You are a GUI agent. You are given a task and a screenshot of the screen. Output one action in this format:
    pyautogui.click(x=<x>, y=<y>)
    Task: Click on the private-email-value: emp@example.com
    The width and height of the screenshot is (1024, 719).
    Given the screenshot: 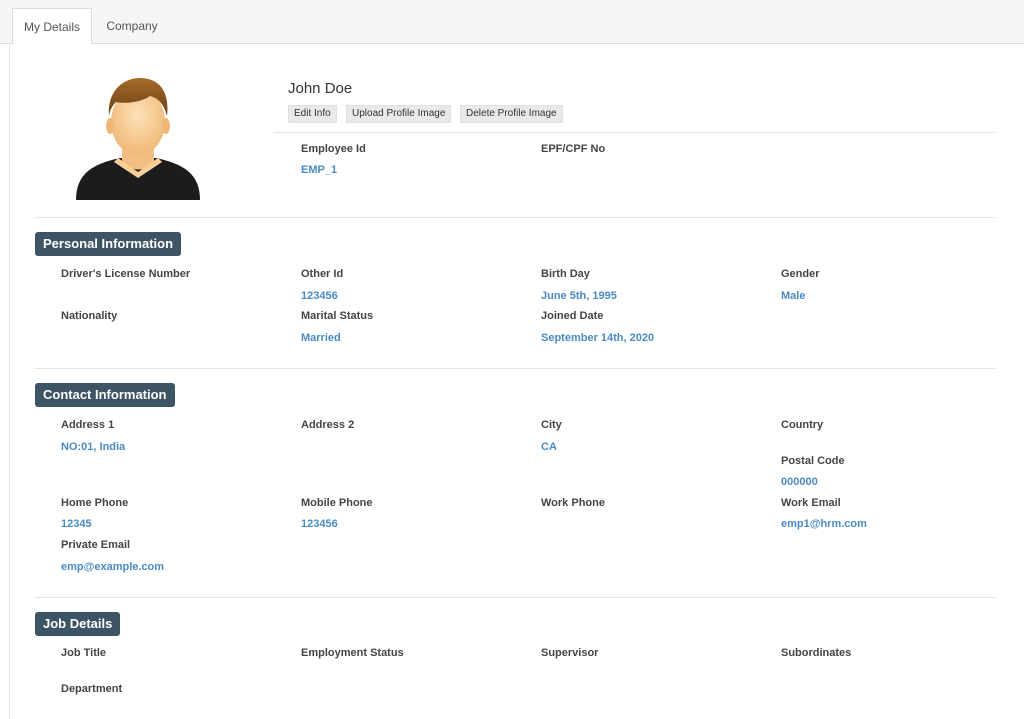 What is the action you would take?
    pyautogui.click(x=113, y=567)
    